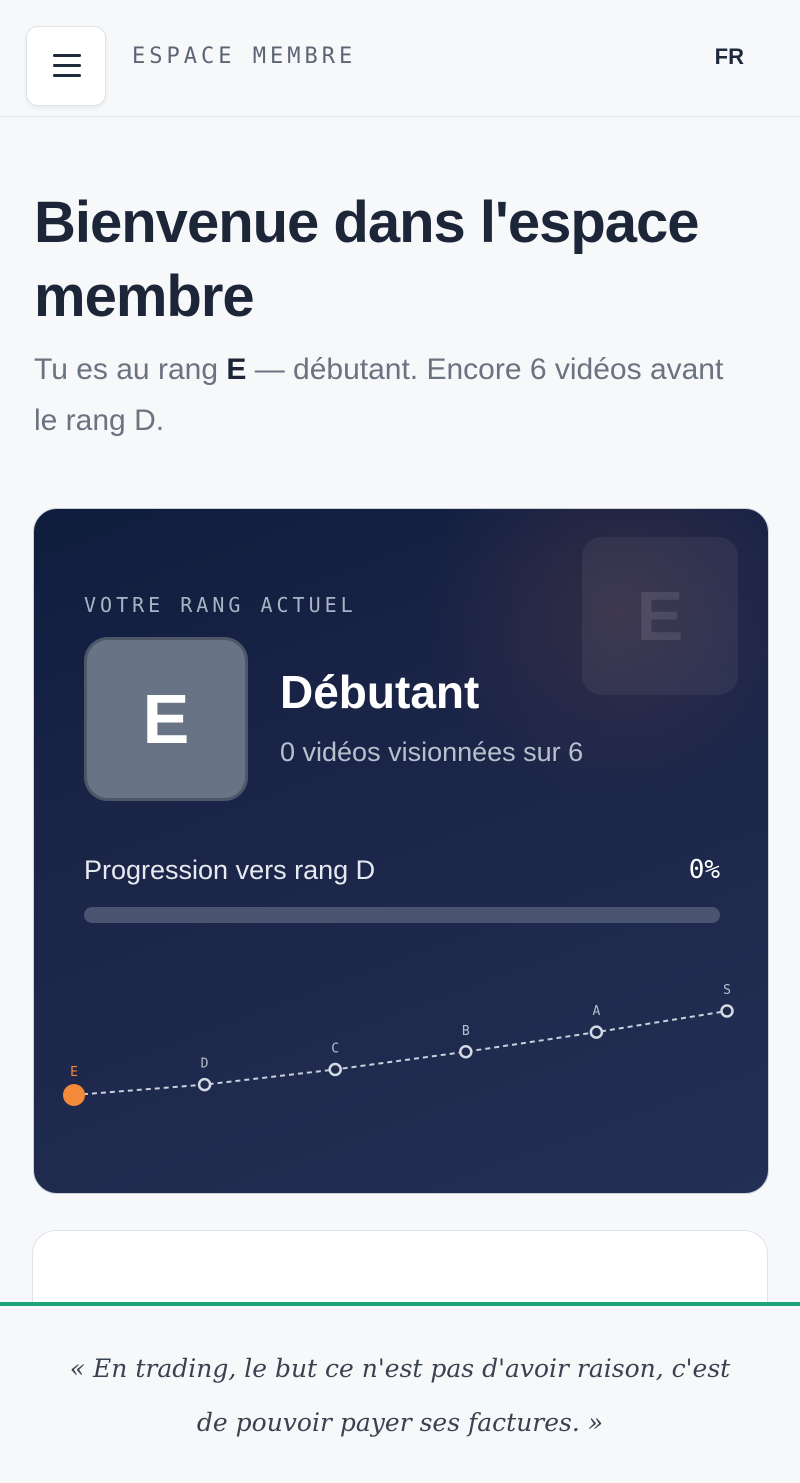  I want to click on rank-path-line, so click(400, 1053).